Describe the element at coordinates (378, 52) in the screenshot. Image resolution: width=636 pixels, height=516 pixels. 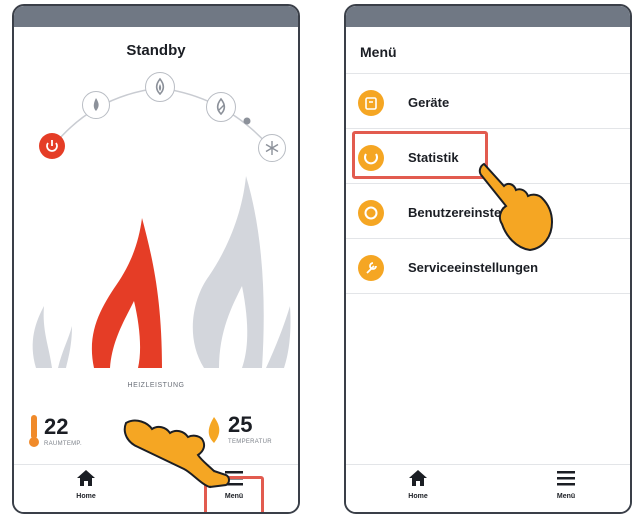
I see `menu-title: Menü` at that location.